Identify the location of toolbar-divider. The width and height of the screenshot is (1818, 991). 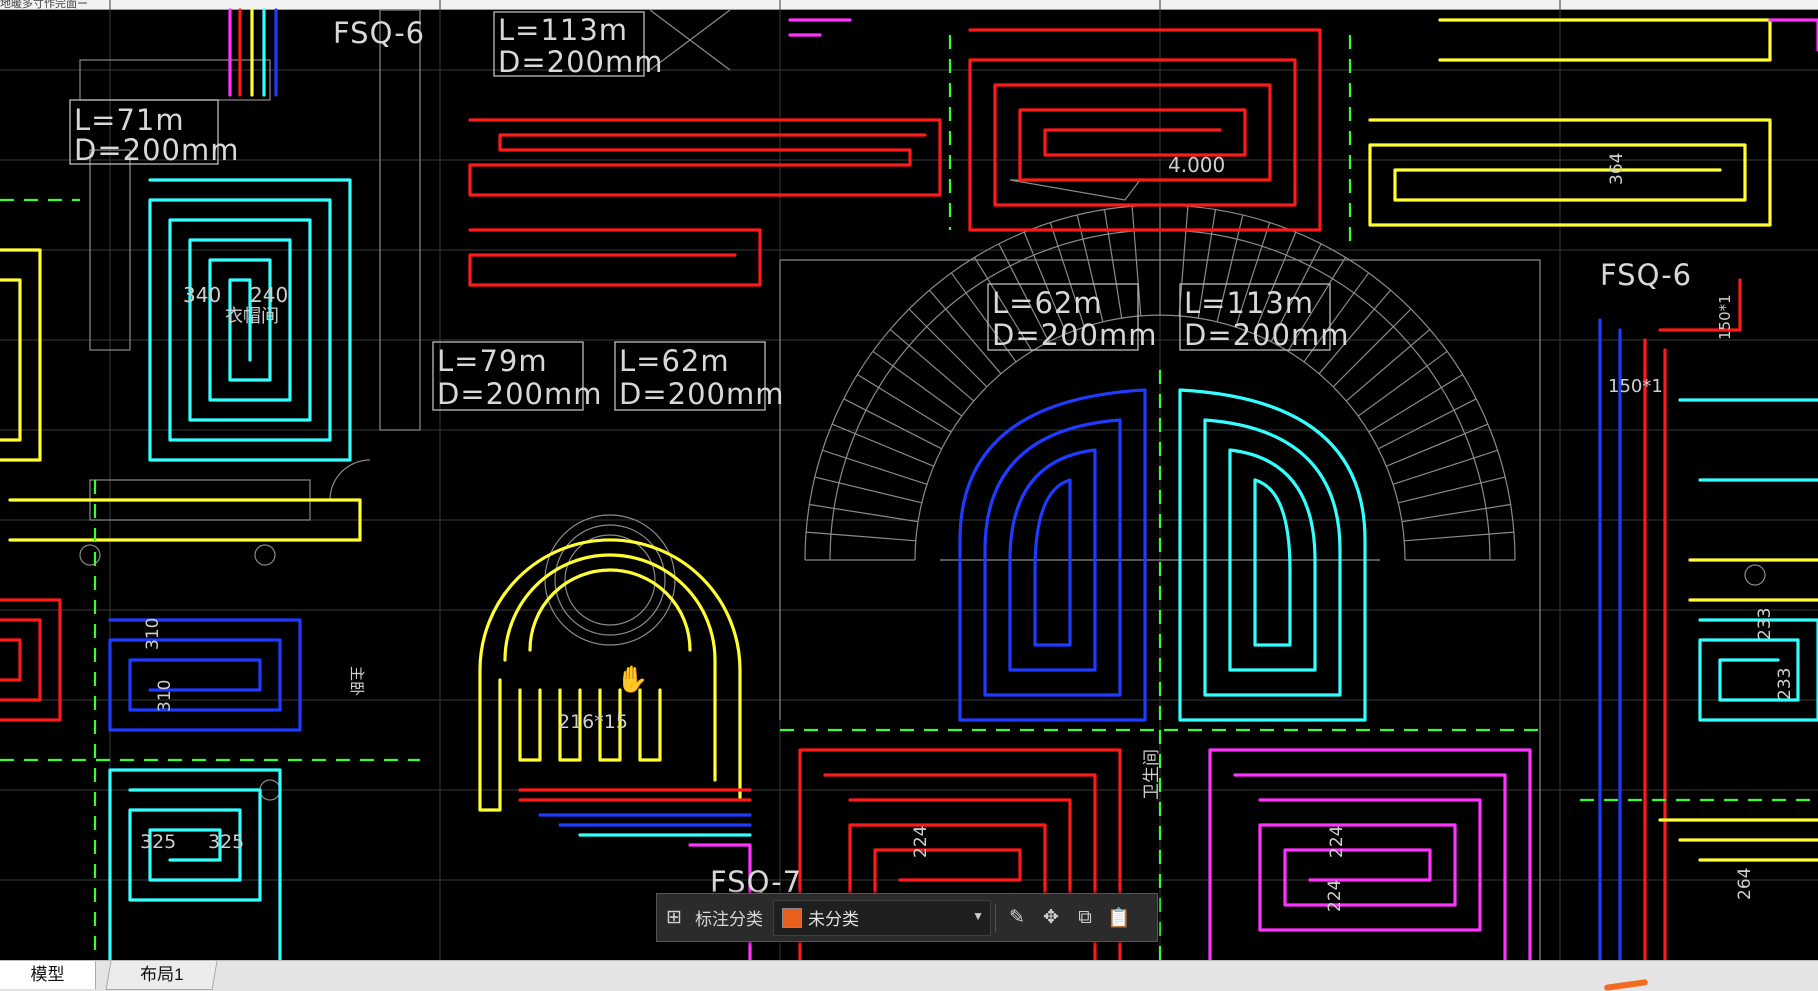
(995, 917).